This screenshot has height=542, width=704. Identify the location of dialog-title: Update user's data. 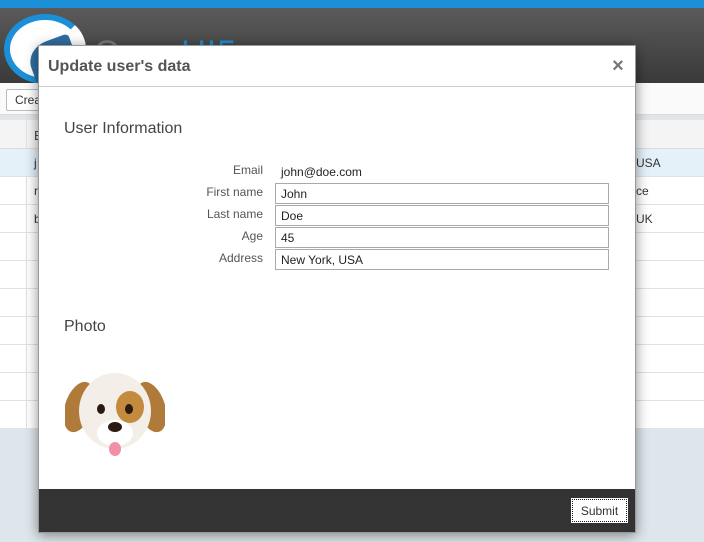
(119, 66).